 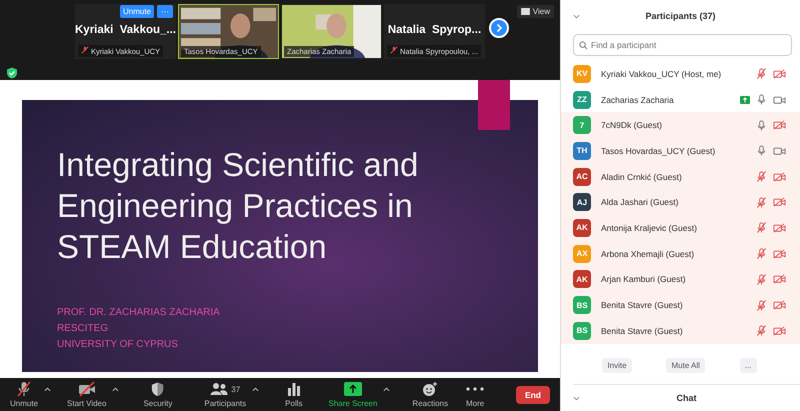 I want to click on participant-name: Arbona Xhemajli (Guest), so click(x=648, y=253).